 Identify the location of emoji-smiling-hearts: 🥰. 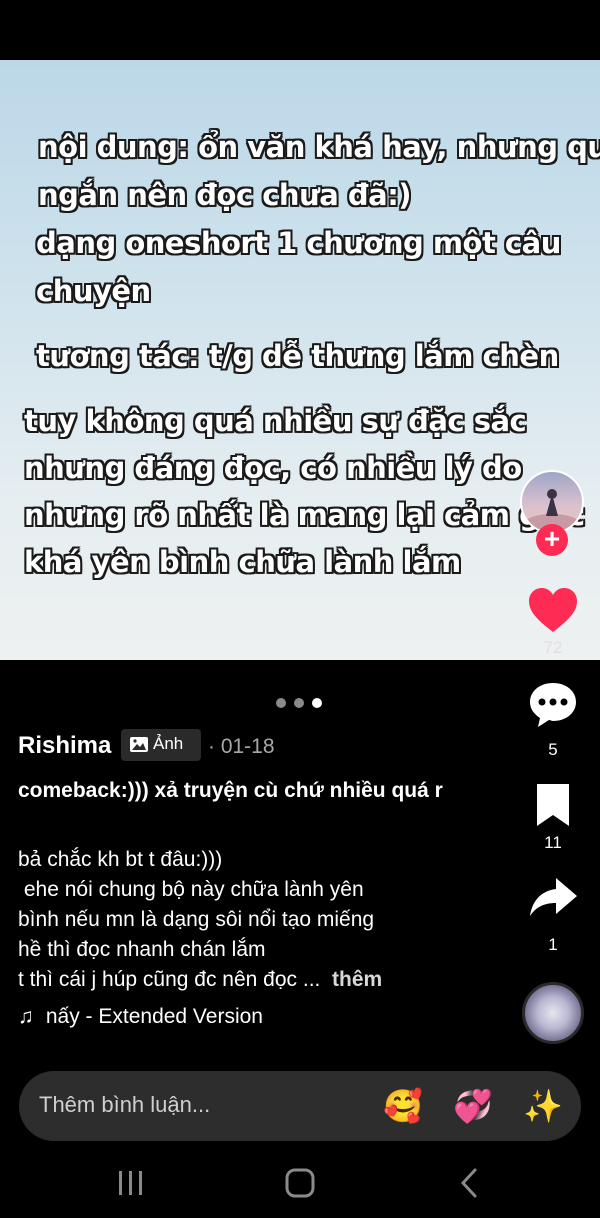
(403, 1106).